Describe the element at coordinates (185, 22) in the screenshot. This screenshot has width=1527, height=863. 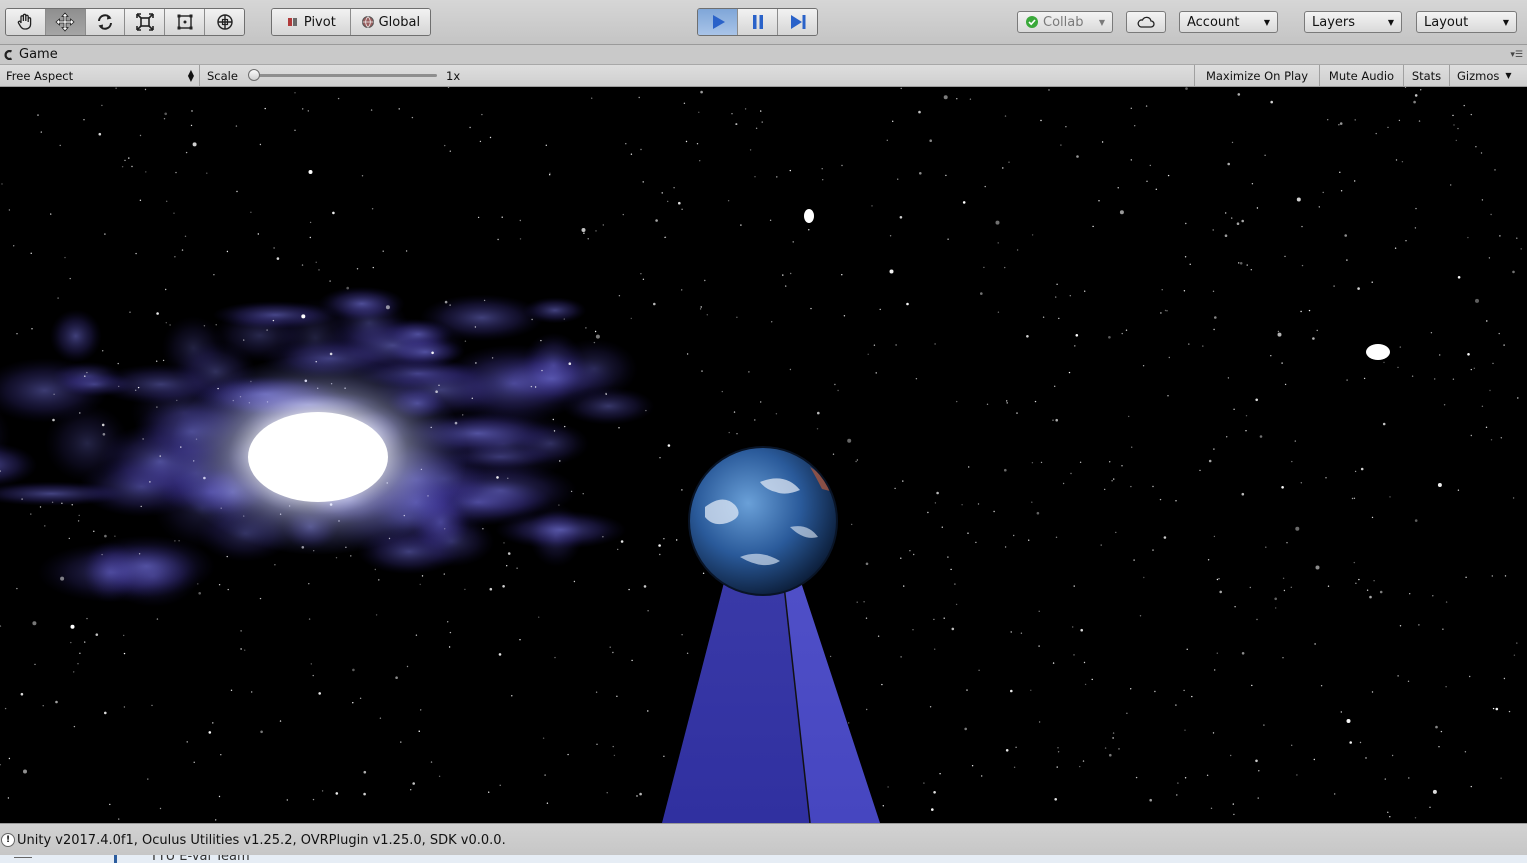
I see `rect-tool-button` at that location.